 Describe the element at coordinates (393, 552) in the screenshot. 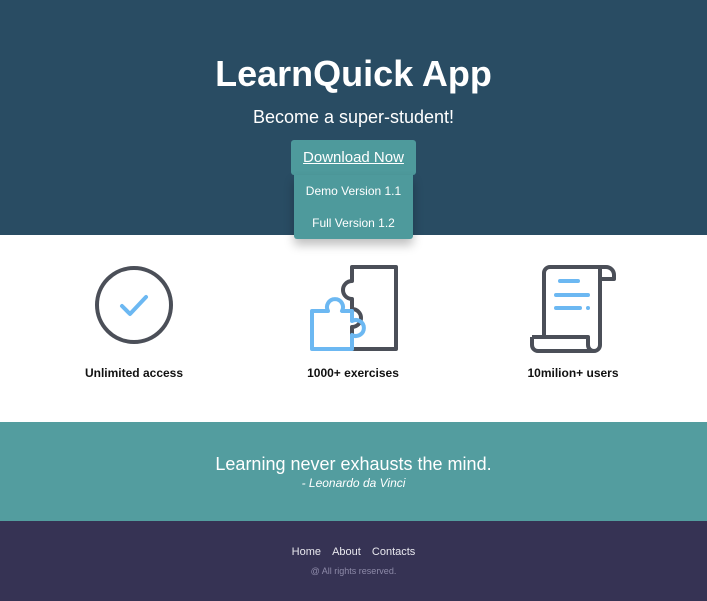

I see `footer-link-contacts: Contacts` at that location.